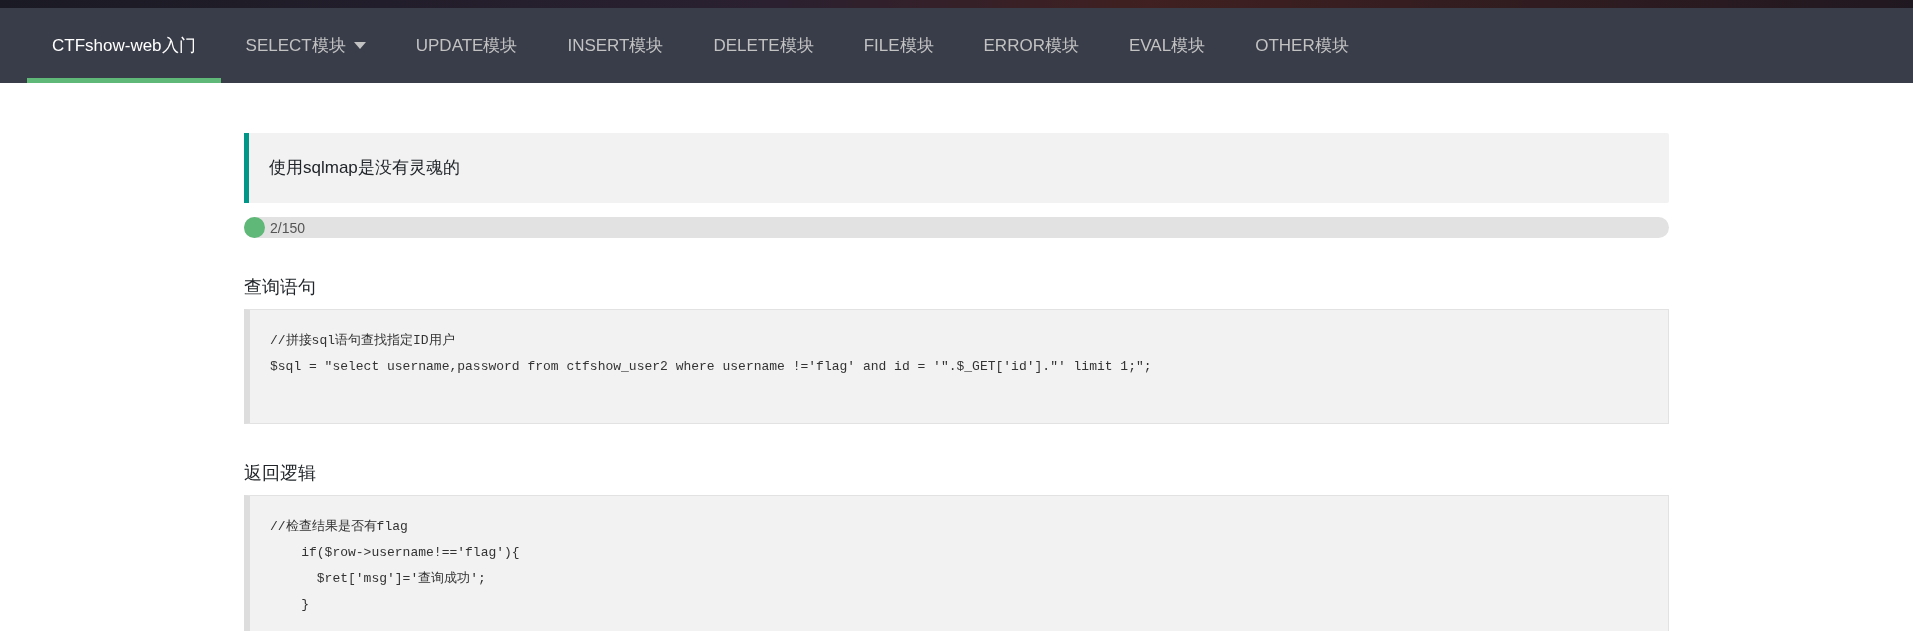 The height and width of the screenshot is (631, 1913). Describe the element at coordinates (280, 473) in the screenshot. I see `section-heading: 返回逻辑` at that location.